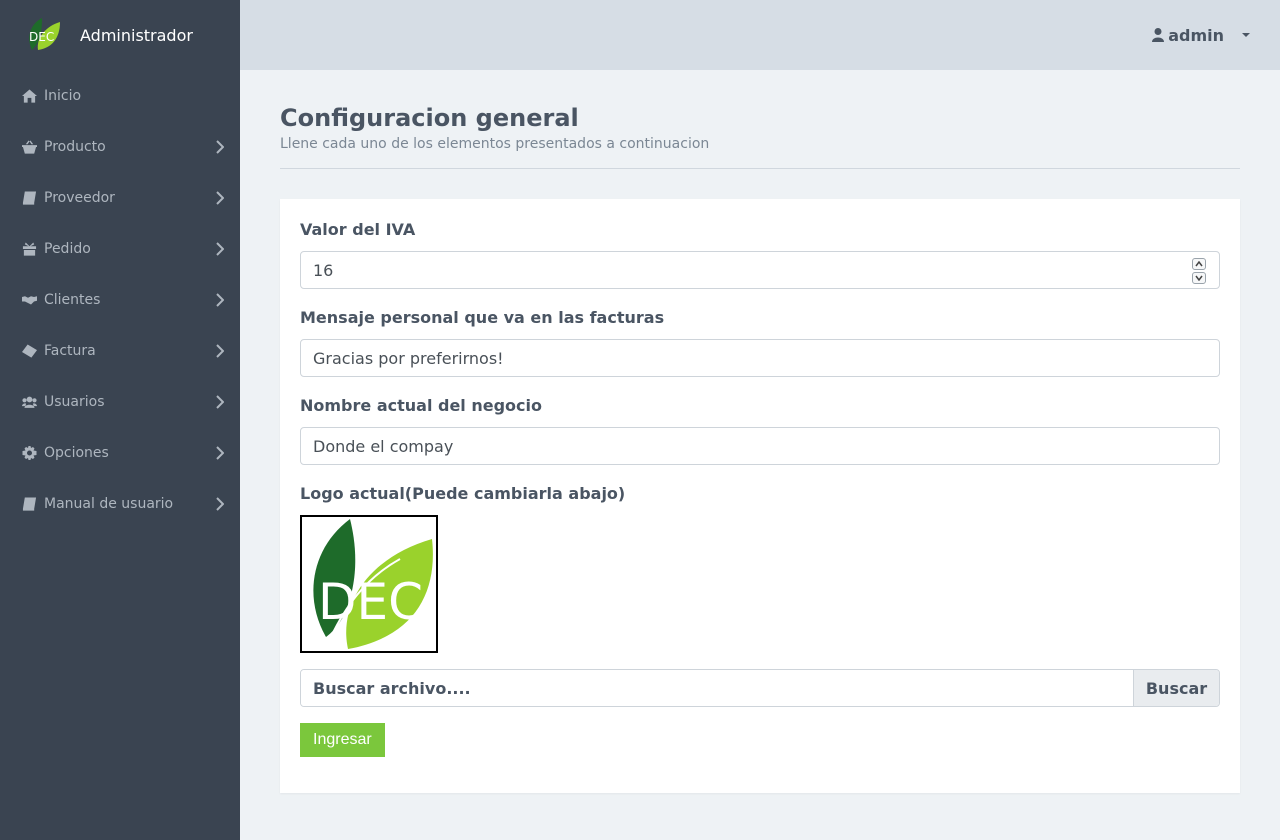  Describe the element at coordinates (760, 446) in the screenshot. I see `business-name-input: Donde el compay` at that location.